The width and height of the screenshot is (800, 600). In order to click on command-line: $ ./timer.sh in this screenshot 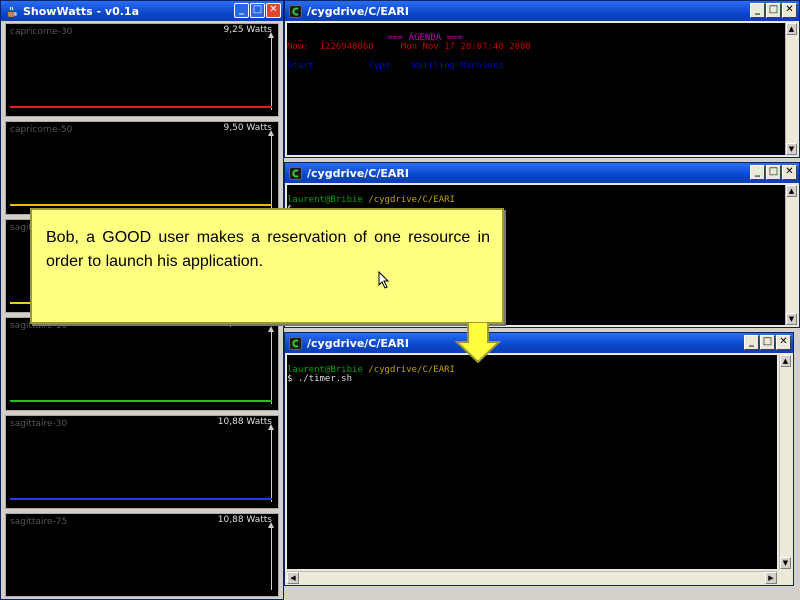, I will do `click(320, 379)`.